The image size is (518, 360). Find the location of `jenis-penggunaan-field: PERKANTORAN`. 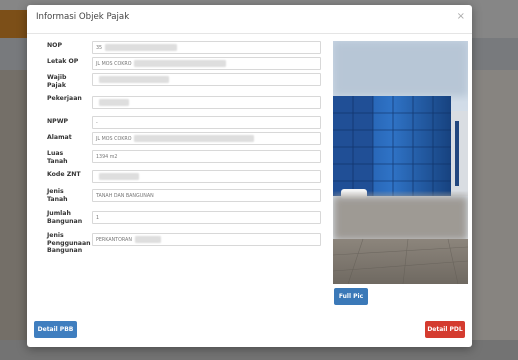

jenis-penggunaan-field: PERKANTORAN is located at coordinates (206, 239).